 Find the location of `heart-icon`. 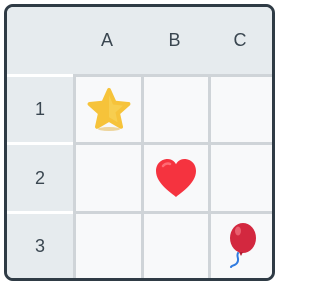

heart-icon is located at coordinates (176, 178).